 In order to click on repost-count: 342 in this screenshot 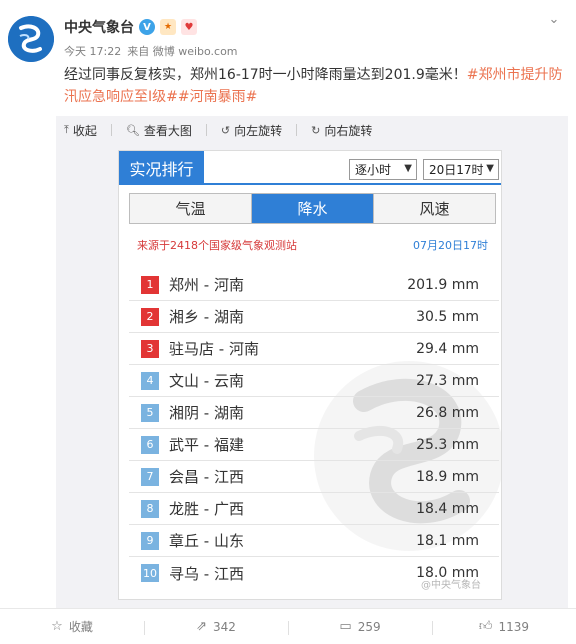, I will do `click(224, 626)`.